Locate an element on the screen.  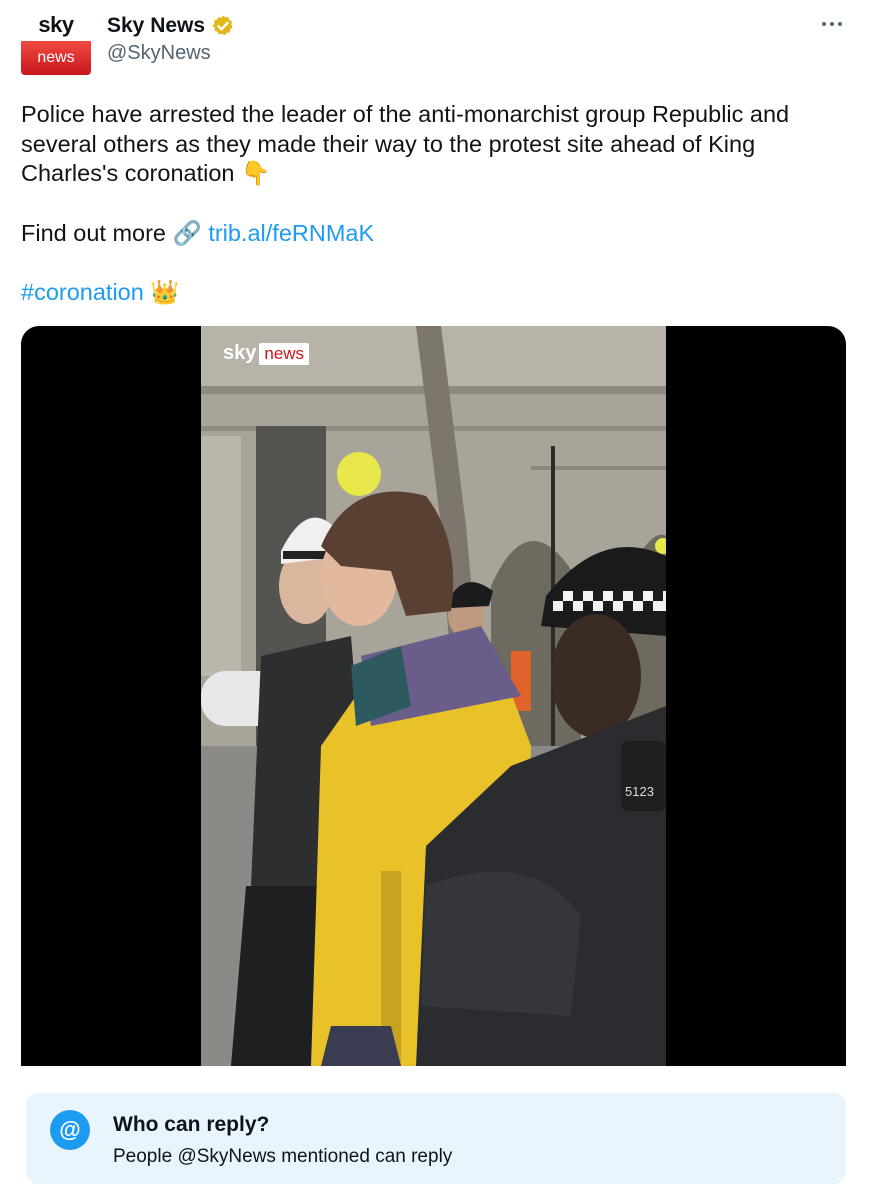
avatar-news-text: news is located at coordinates (56, 58).